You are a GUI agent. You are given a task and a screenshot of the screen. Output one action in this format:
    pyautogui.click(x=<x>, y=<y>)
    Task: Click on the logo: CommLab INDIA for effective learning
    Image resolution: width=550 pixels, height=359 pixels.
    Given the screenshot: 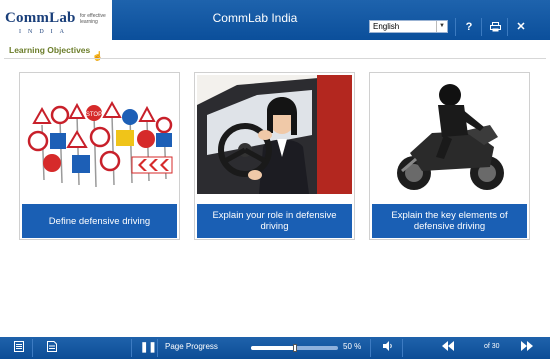 What is the action you would take?
    pyautogui.click(x=56, y=20)
    